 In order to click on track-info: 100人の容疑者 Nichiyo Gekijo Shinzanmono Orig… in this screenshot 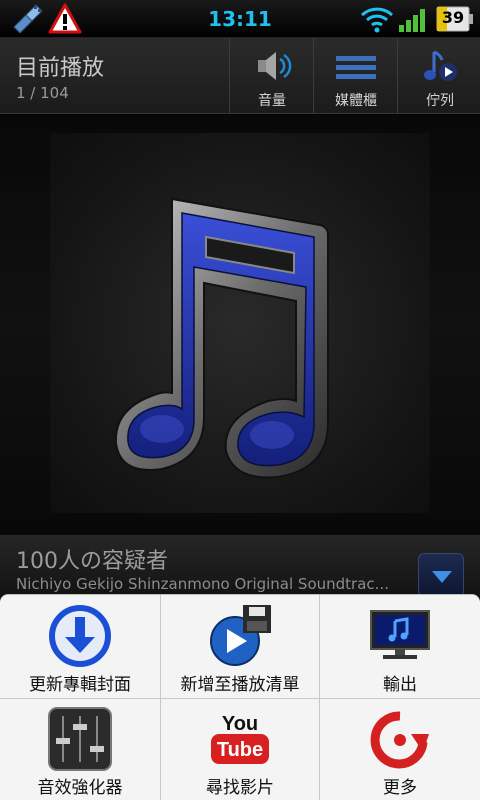, I will do `click(240, 567)`.